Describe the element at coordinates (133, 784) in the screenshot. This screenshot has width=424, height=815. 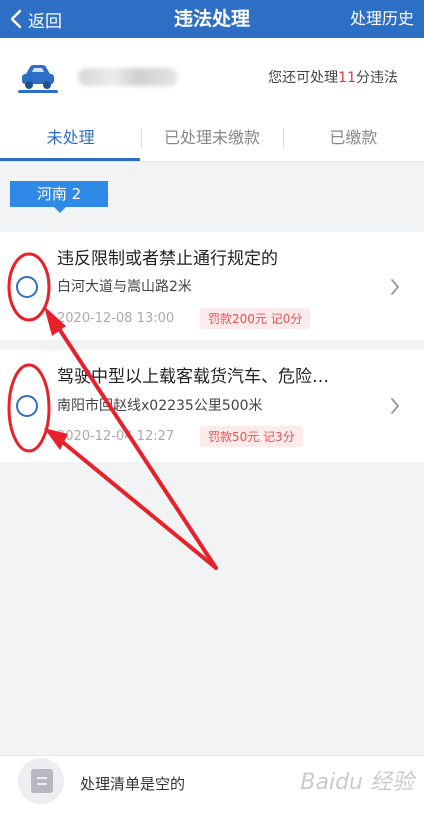
I see `empty-cart-text: 处理清单是空的` at that location.